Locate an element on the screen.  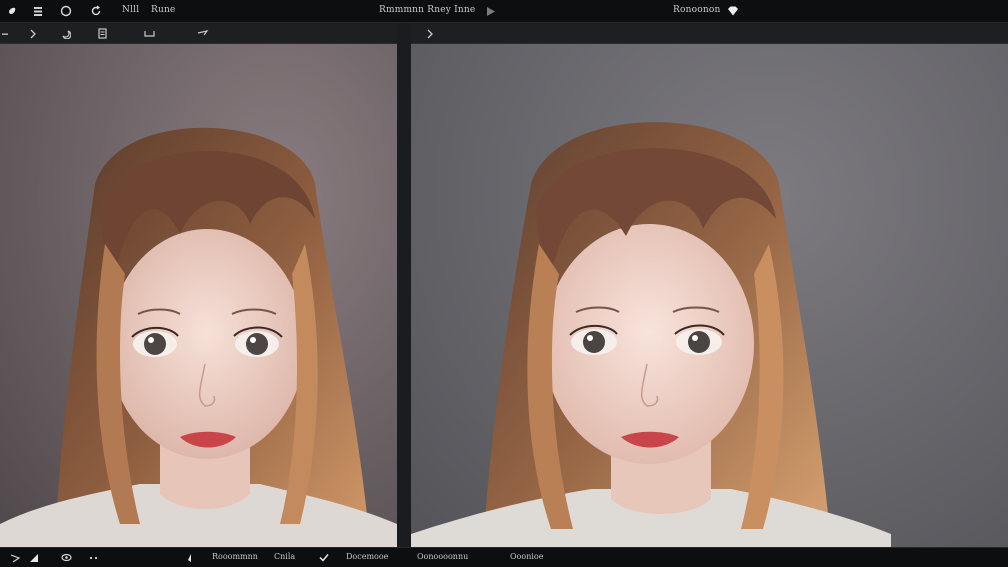
moon-icon is located at coordinates (66, 33).